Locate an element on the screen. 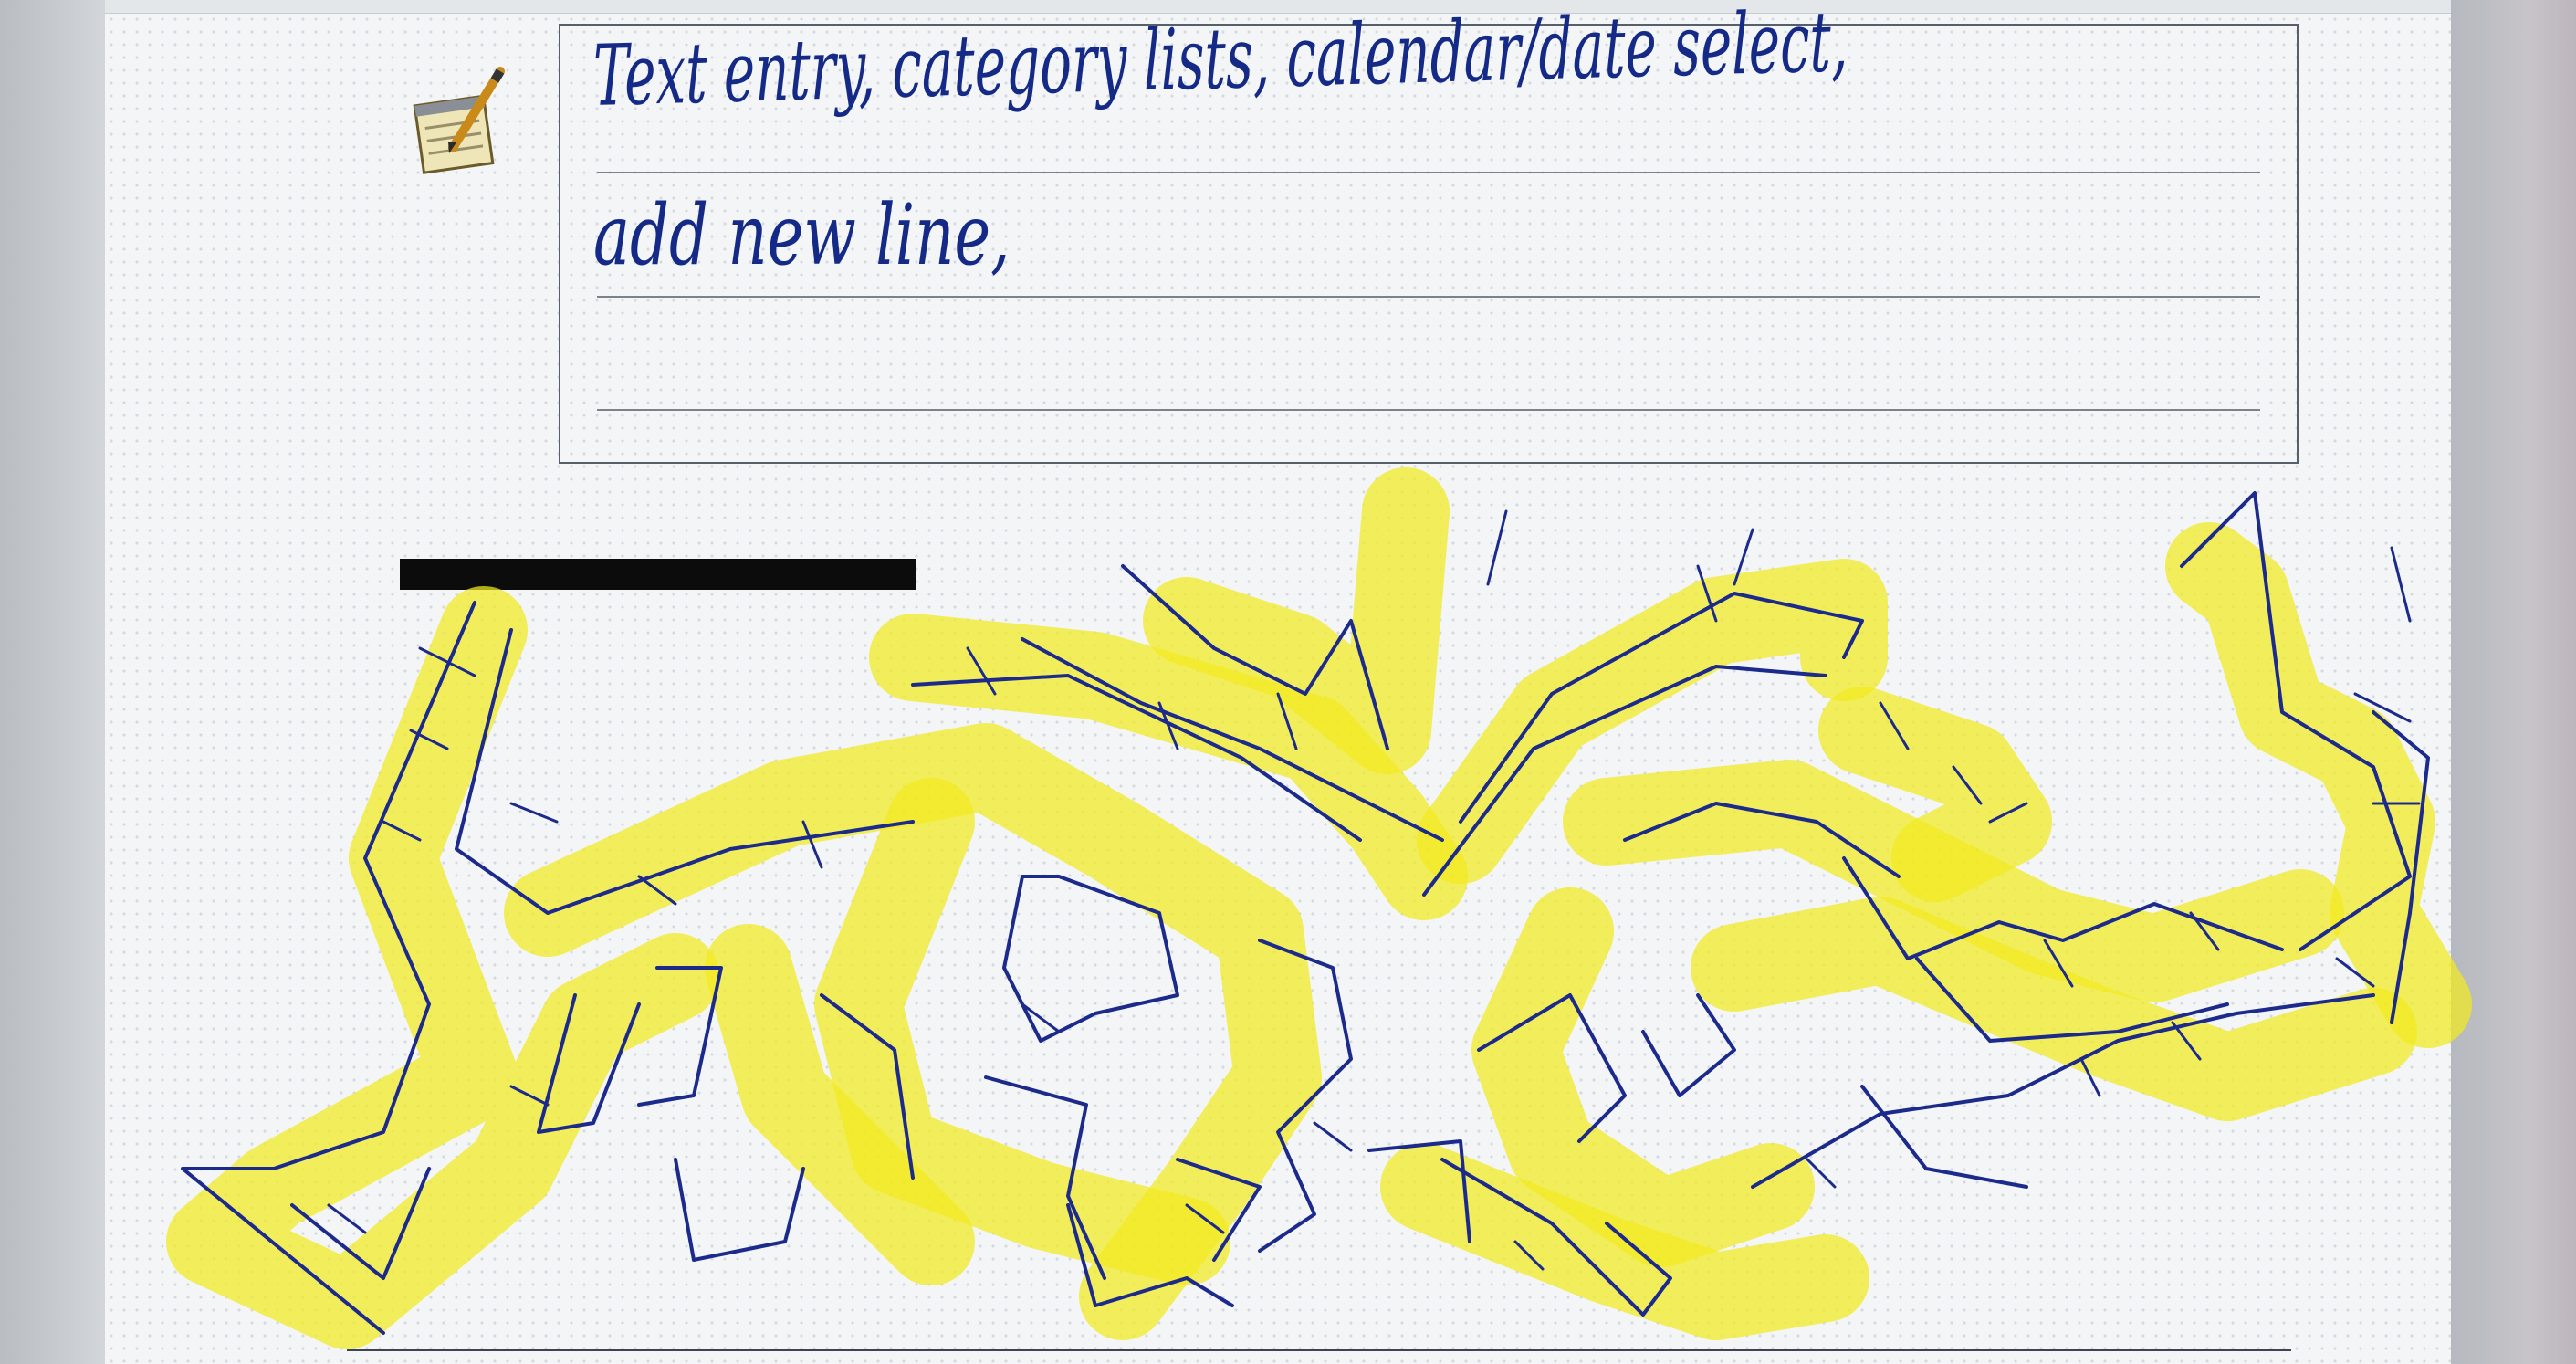  page-divider is located at coordinates (1319, 1350).